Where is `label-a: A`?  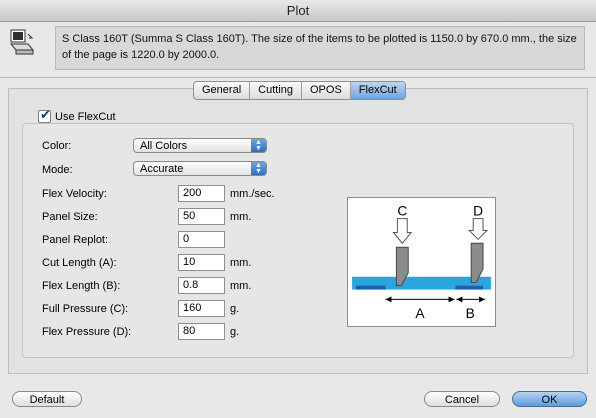 label-a: A is located at coordinates (420, 313).